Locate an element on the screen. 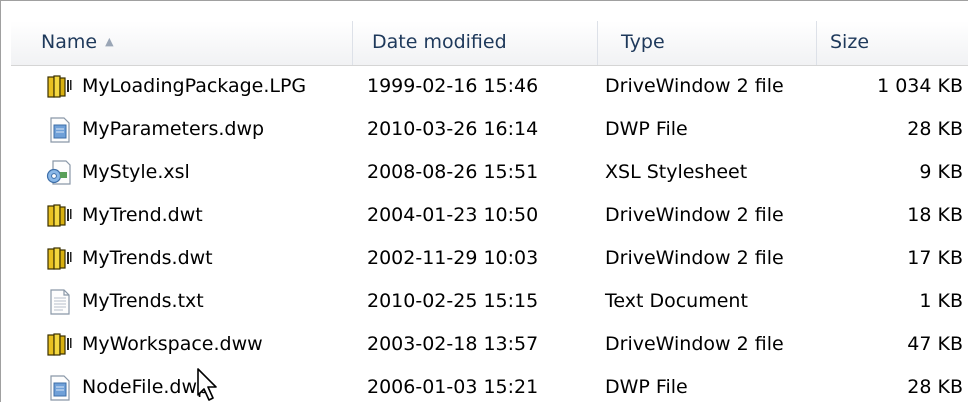 This screenshot has width=968, height=409. file-date-modified: 1999-02-16 15:46 is located at coordinates (453, 86).